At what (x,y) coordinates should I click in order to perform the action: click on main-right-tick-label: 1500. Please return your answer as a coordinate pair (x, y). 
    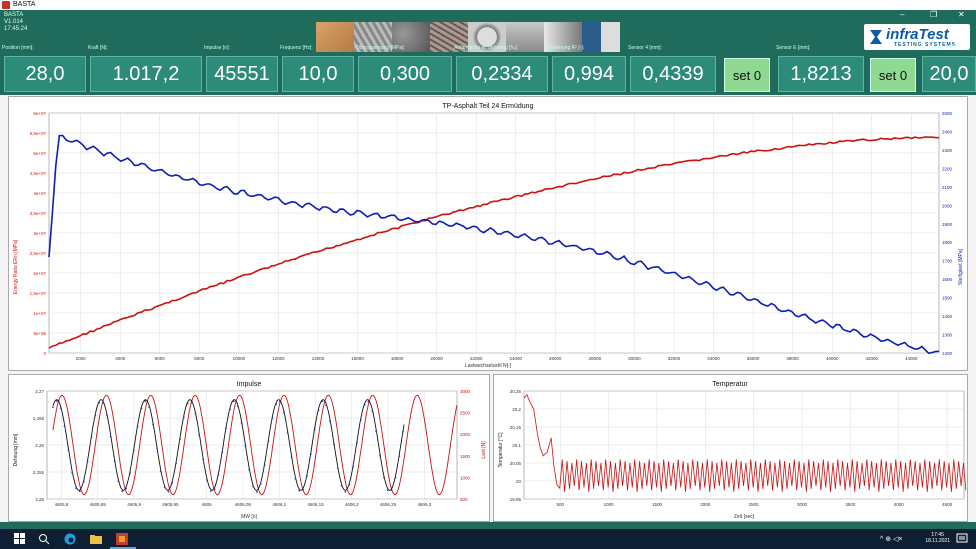
    Looking at the image, I should click on (947, 298).